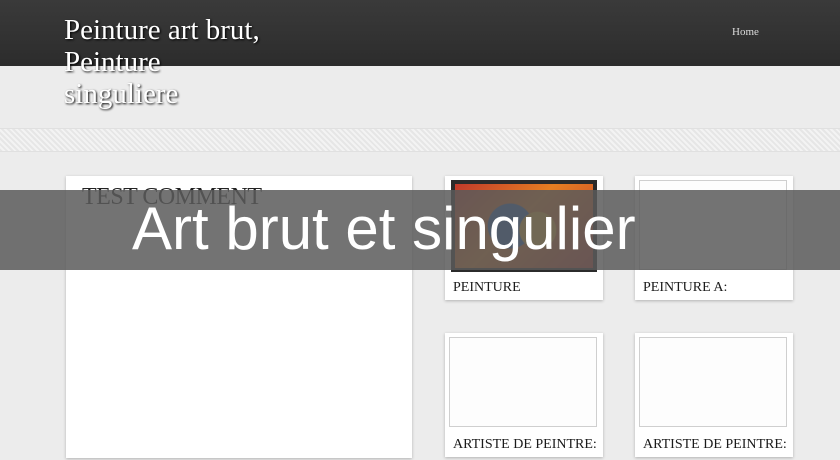 The image size is (840, 460). Describe the element at coordinates (745, 32) in the screenshot. I see `nav-home-link: Home` at that location.